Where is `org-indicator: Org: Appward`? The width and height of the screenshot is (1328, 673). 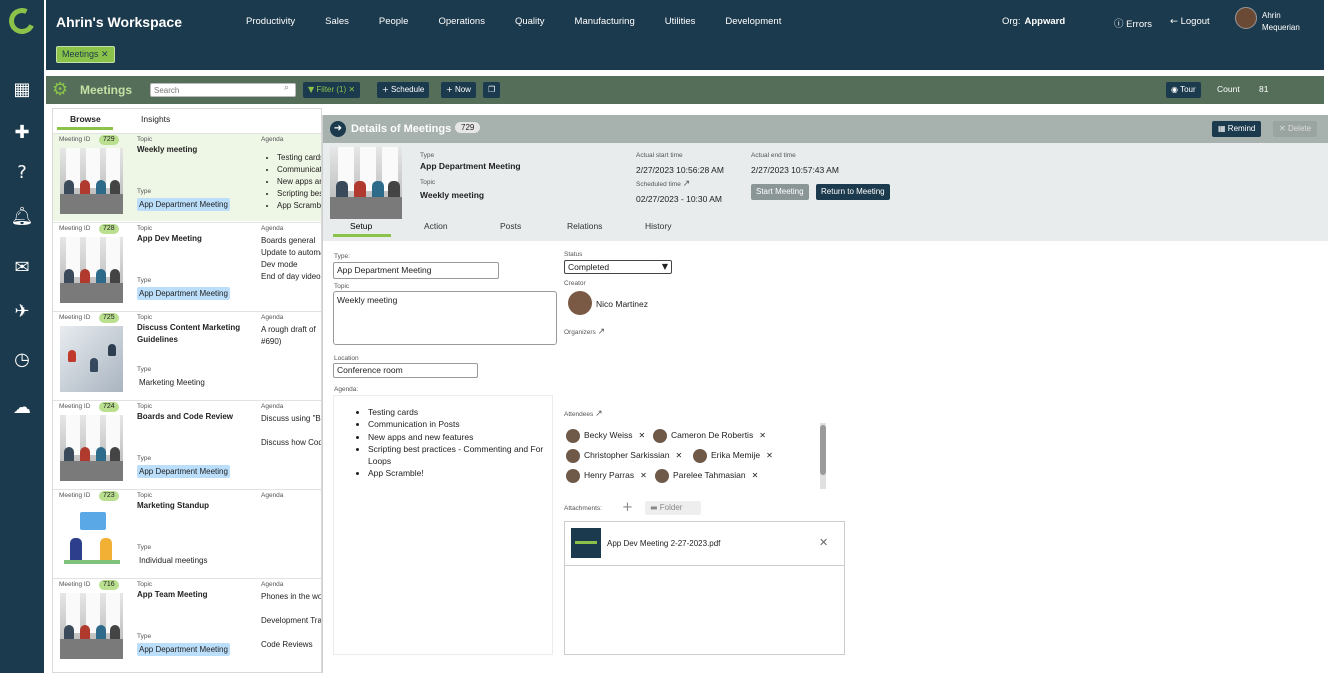 org-indicator: Org: Appward is located at coordinates (1033, 21).